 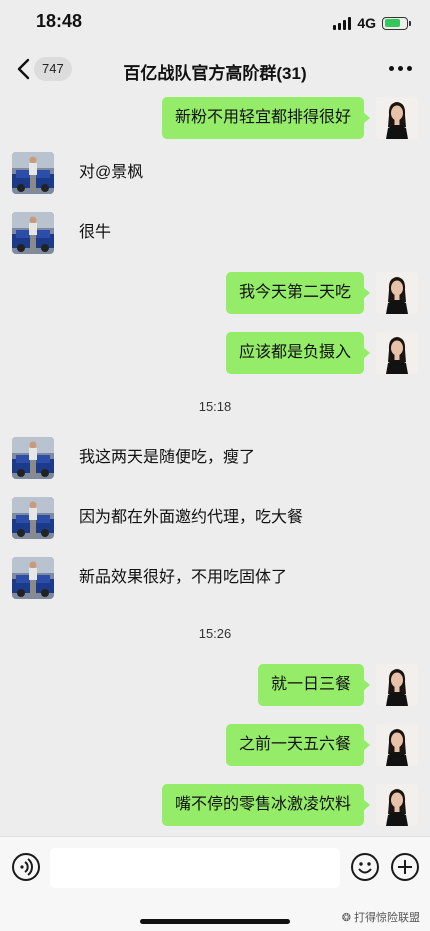 What do you see at coordinates (215, 747) in the screenshot?
I see `message-row-sent: 之前一天五六餐` at bounding box center [215, 747].